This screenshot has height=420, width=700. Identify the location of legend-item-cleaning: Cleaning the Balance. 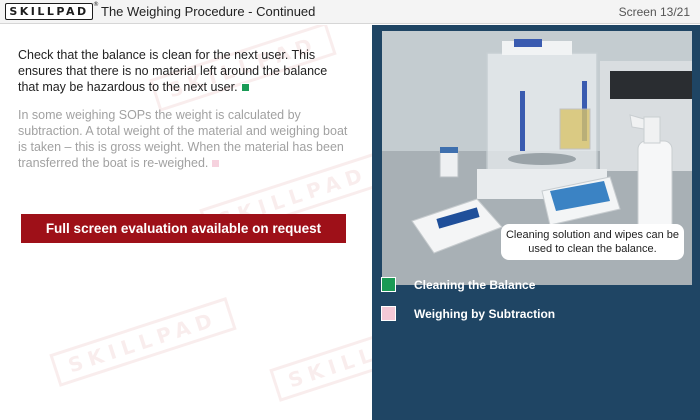
(536, 285).